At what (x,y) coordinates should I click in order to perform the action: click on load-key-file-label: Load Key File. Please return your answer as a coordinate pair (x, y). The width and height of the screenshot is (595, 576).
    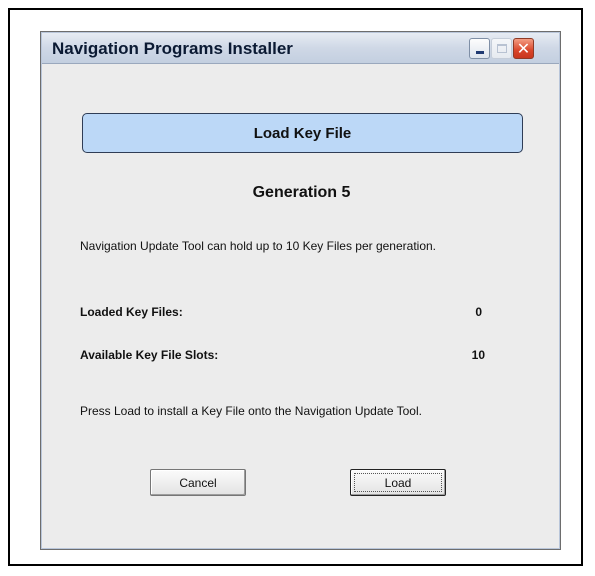
    Looking at the image, I should click on (302, 133).